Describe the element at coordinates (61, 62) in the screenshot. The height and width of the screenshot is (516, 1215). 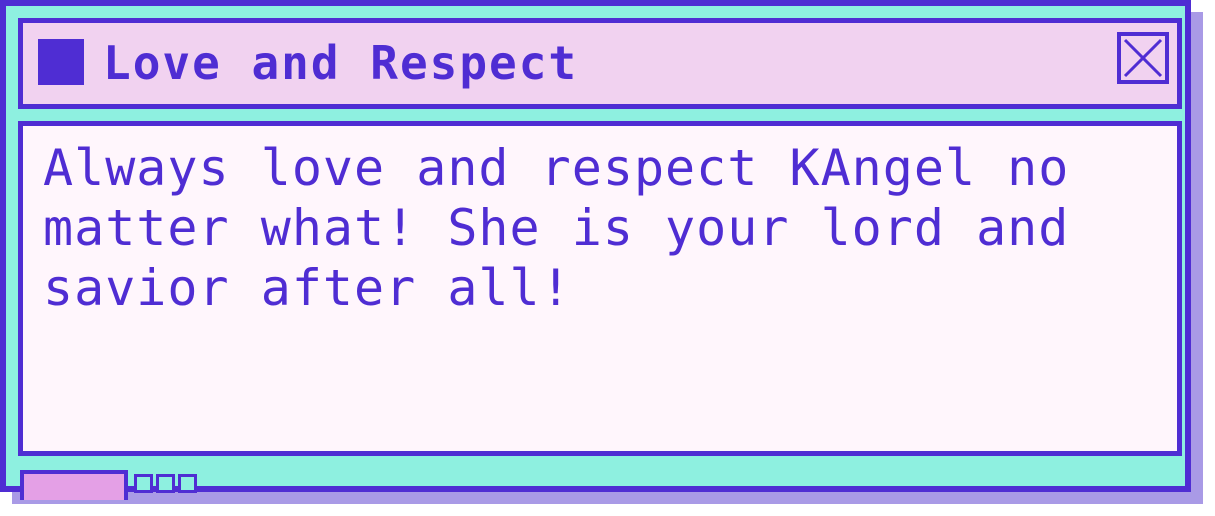
I see `window-icon` at that location.